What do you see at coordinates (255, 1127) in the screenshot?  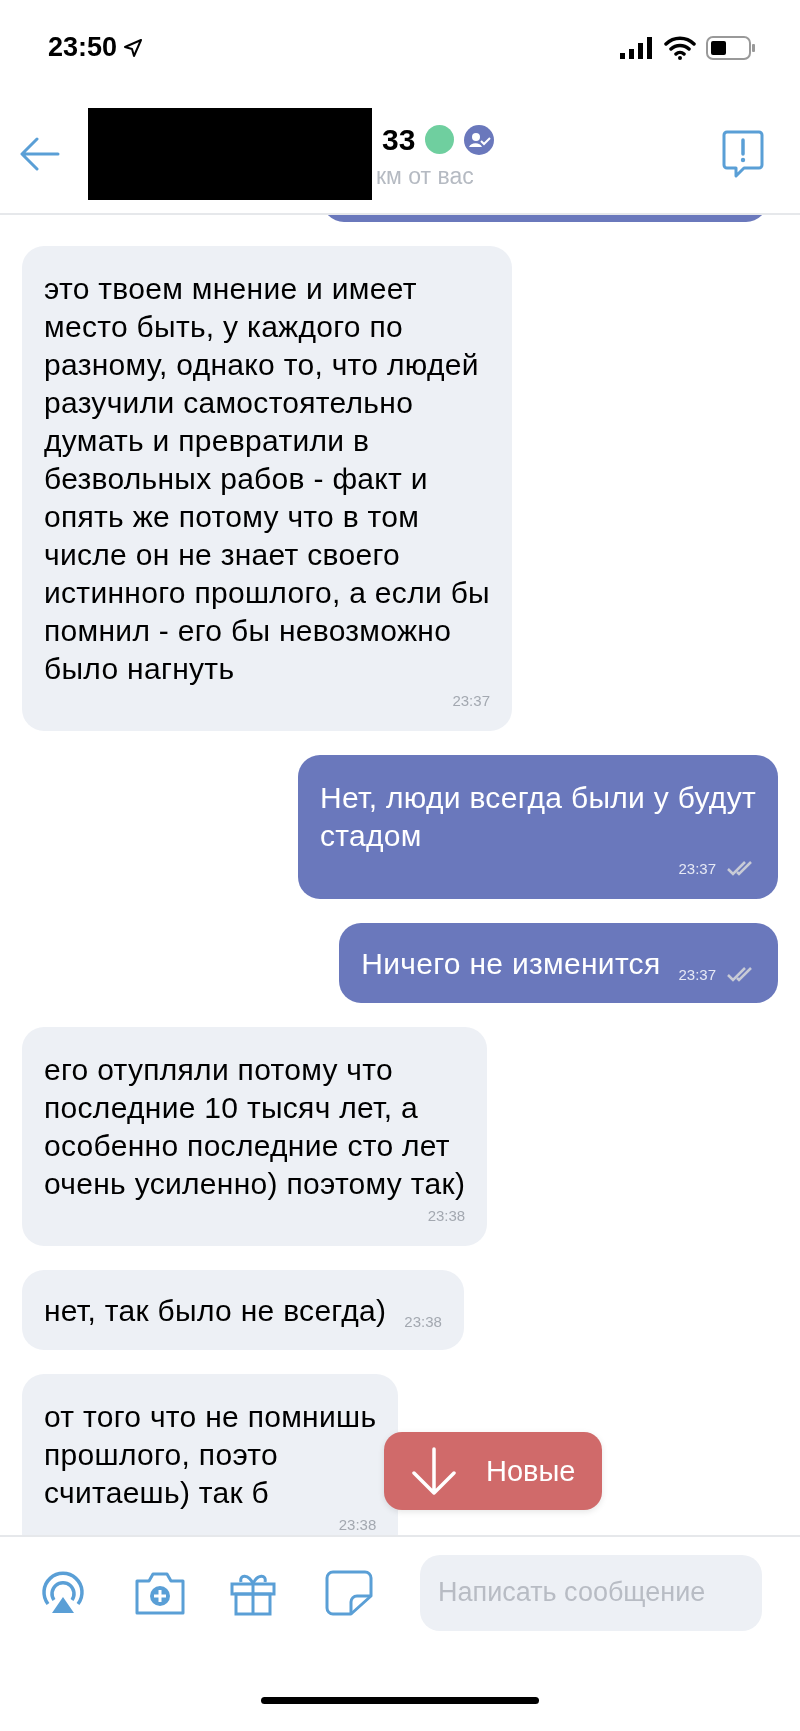 I see `message-text: его отупляли потому что последние 10 тысяч лет, а особенно последние сто лет очень усиленно) поэтому так)` at bounding box center [255, 1127].